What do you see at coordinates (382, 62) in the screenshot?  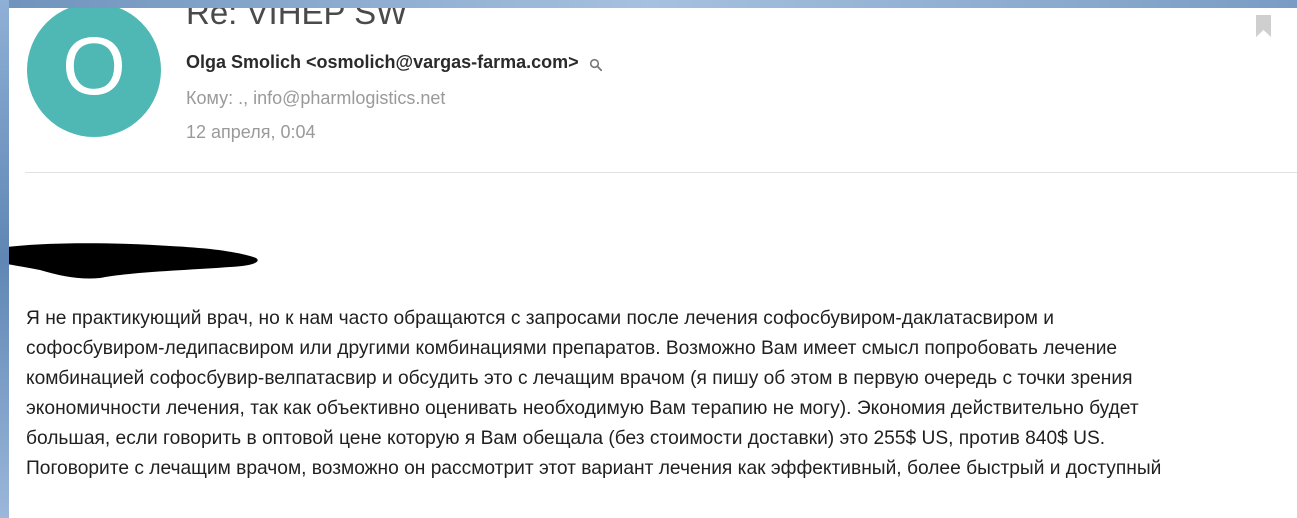 I see `sender-name: Olga Smolich <osmolich@vargas-farma.com>` at bounding box center [382, 62].